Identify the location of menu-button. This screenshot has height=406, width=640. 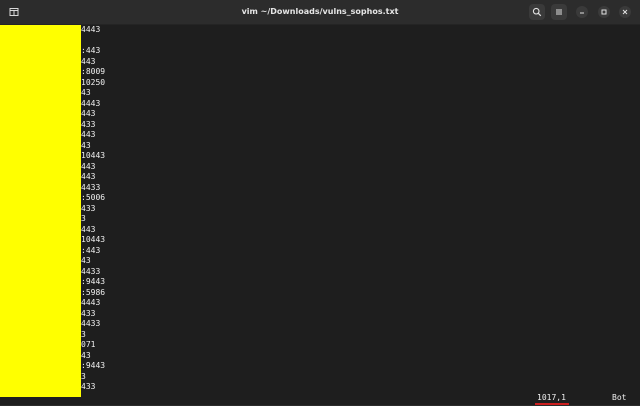
(559, 12).